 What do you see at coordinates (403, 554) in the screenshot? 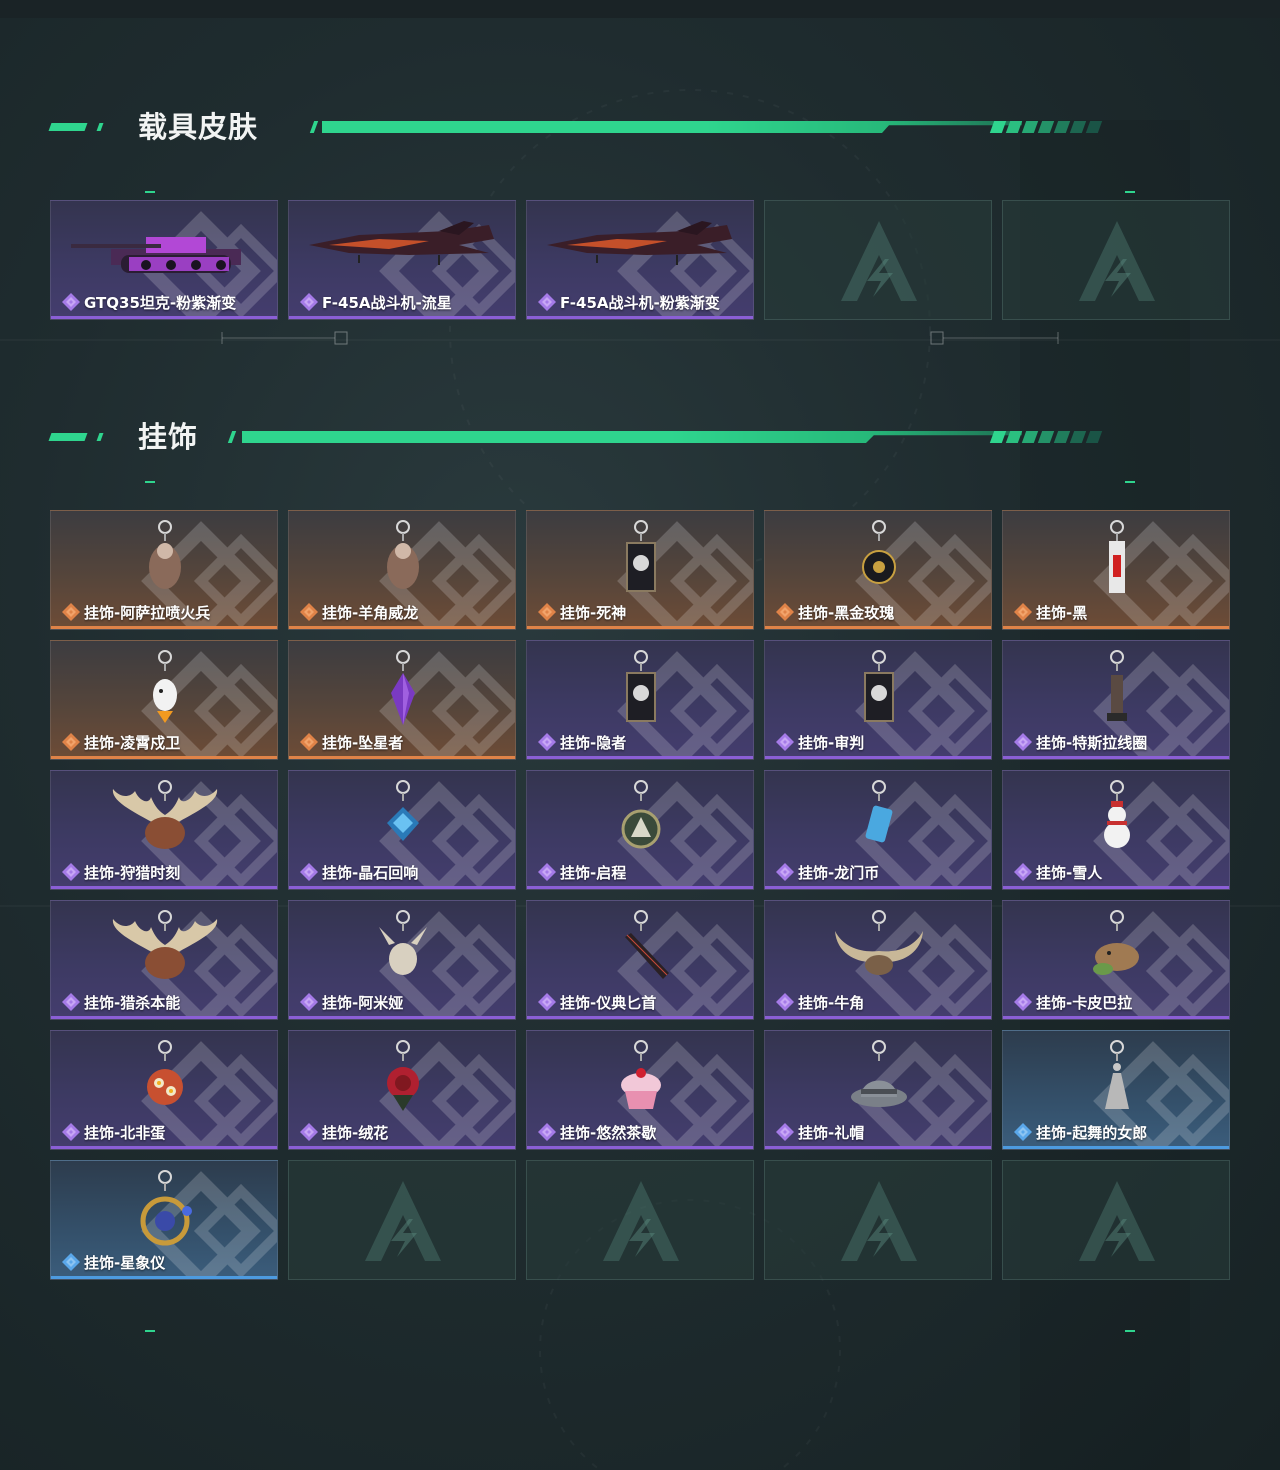
I see `ram-dragon-charm-icon` at bounding box center [403, 554].